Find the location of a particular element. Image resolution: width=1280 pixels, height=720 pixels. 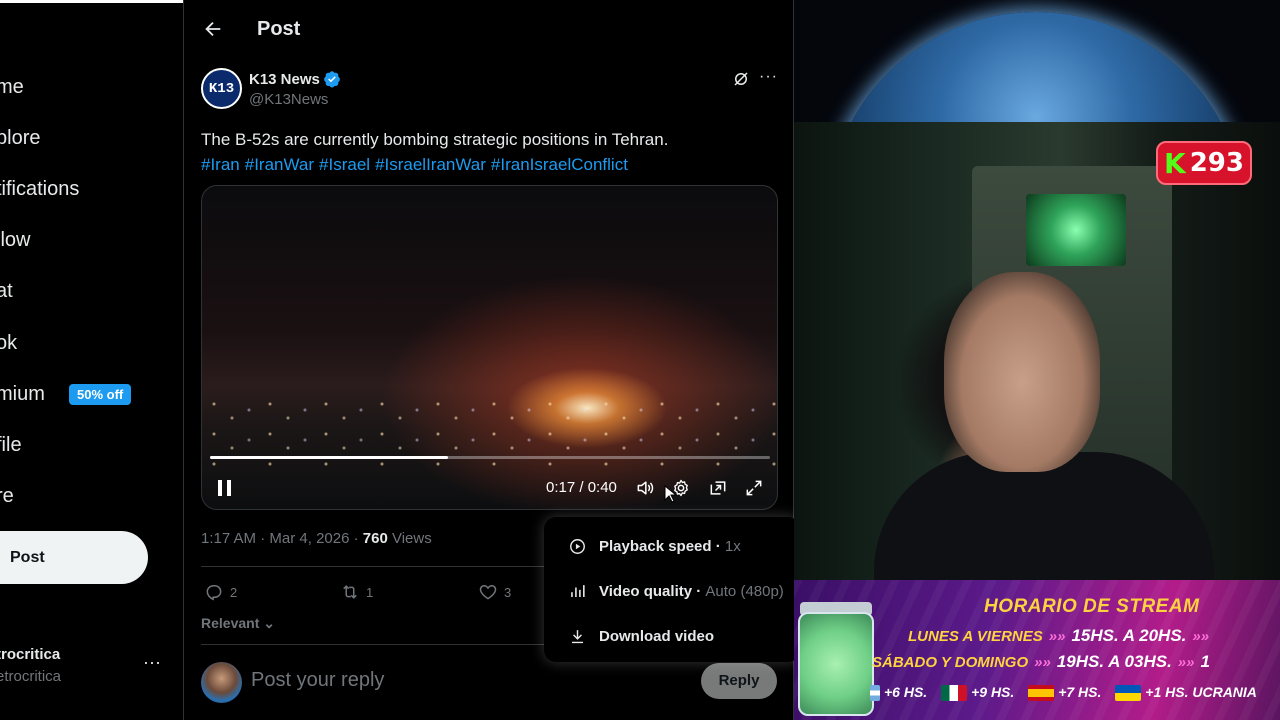

nav-item-premium: mium is located at coordinates (22, 394).